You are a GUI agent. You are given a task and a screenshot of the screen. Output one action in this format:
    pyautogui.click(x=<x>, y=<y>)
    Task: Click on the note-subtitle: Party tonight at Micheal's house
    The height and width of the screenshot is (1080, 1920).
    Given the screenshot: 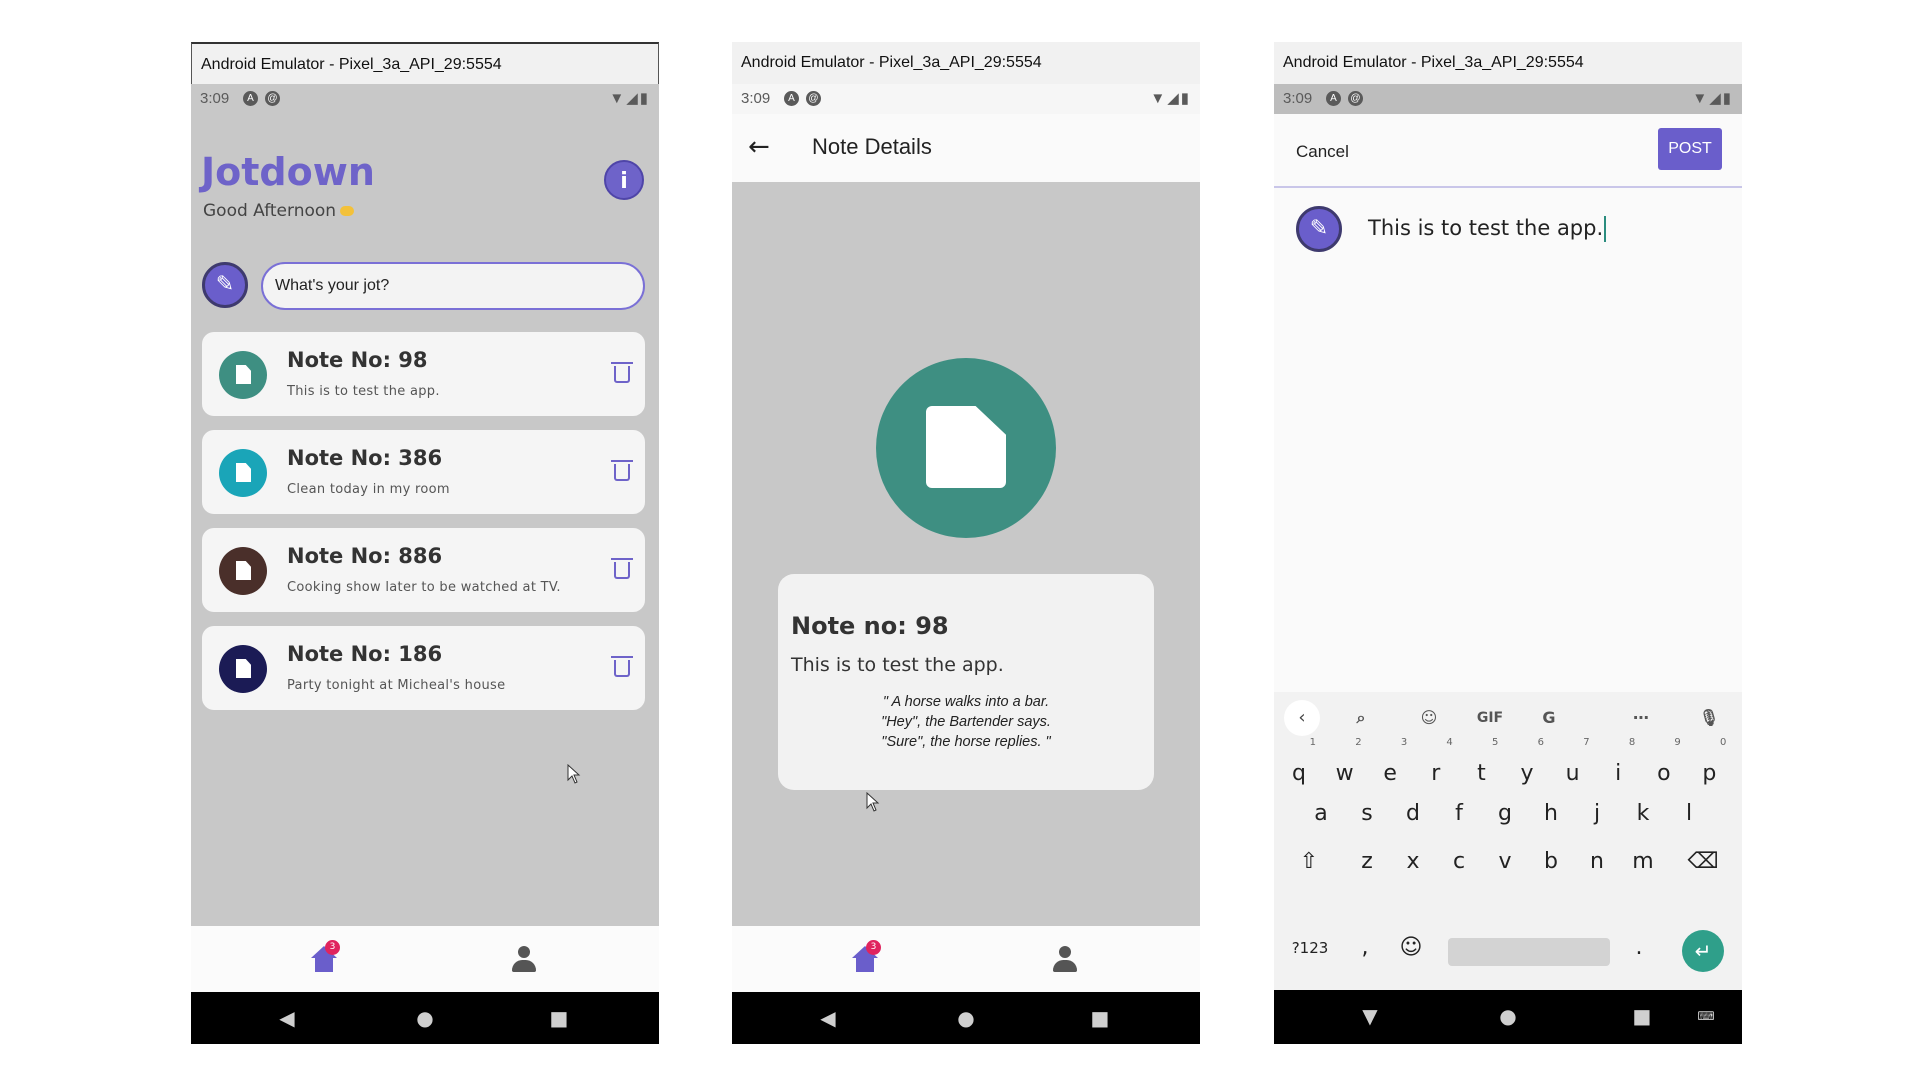 What is the action you would take?
    pyautogui.click(x=396, y=685)
    